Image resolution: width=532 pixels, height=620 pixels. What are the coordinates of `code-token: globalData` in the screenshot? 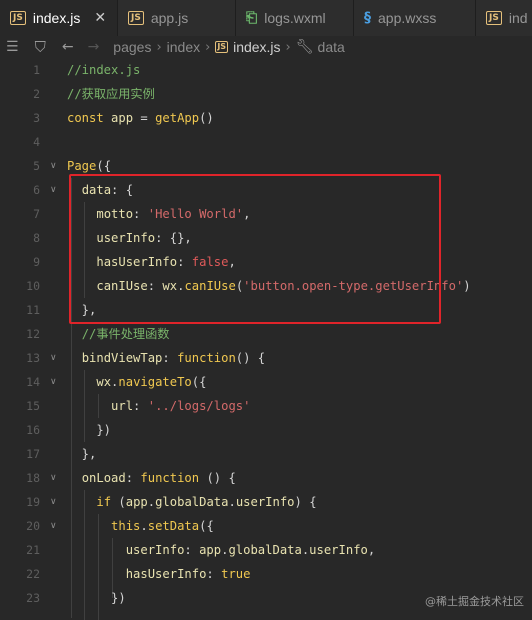 It's located at (265, 550).